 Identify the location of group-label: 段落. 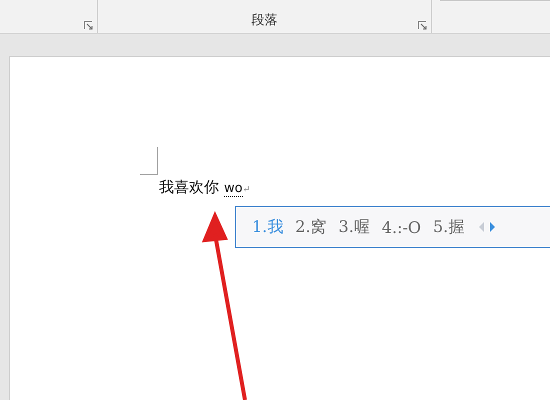
(265, 20).